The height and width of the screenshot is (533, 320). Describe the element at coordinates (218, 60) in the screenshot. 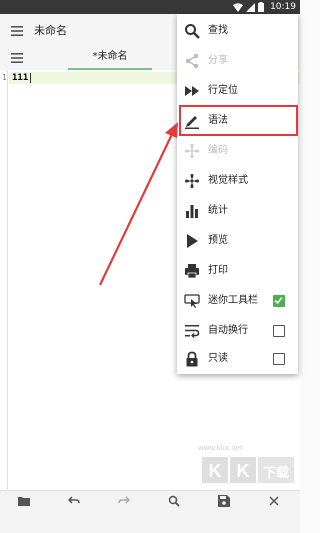

I see `menu-item-label: 分享` at that location.